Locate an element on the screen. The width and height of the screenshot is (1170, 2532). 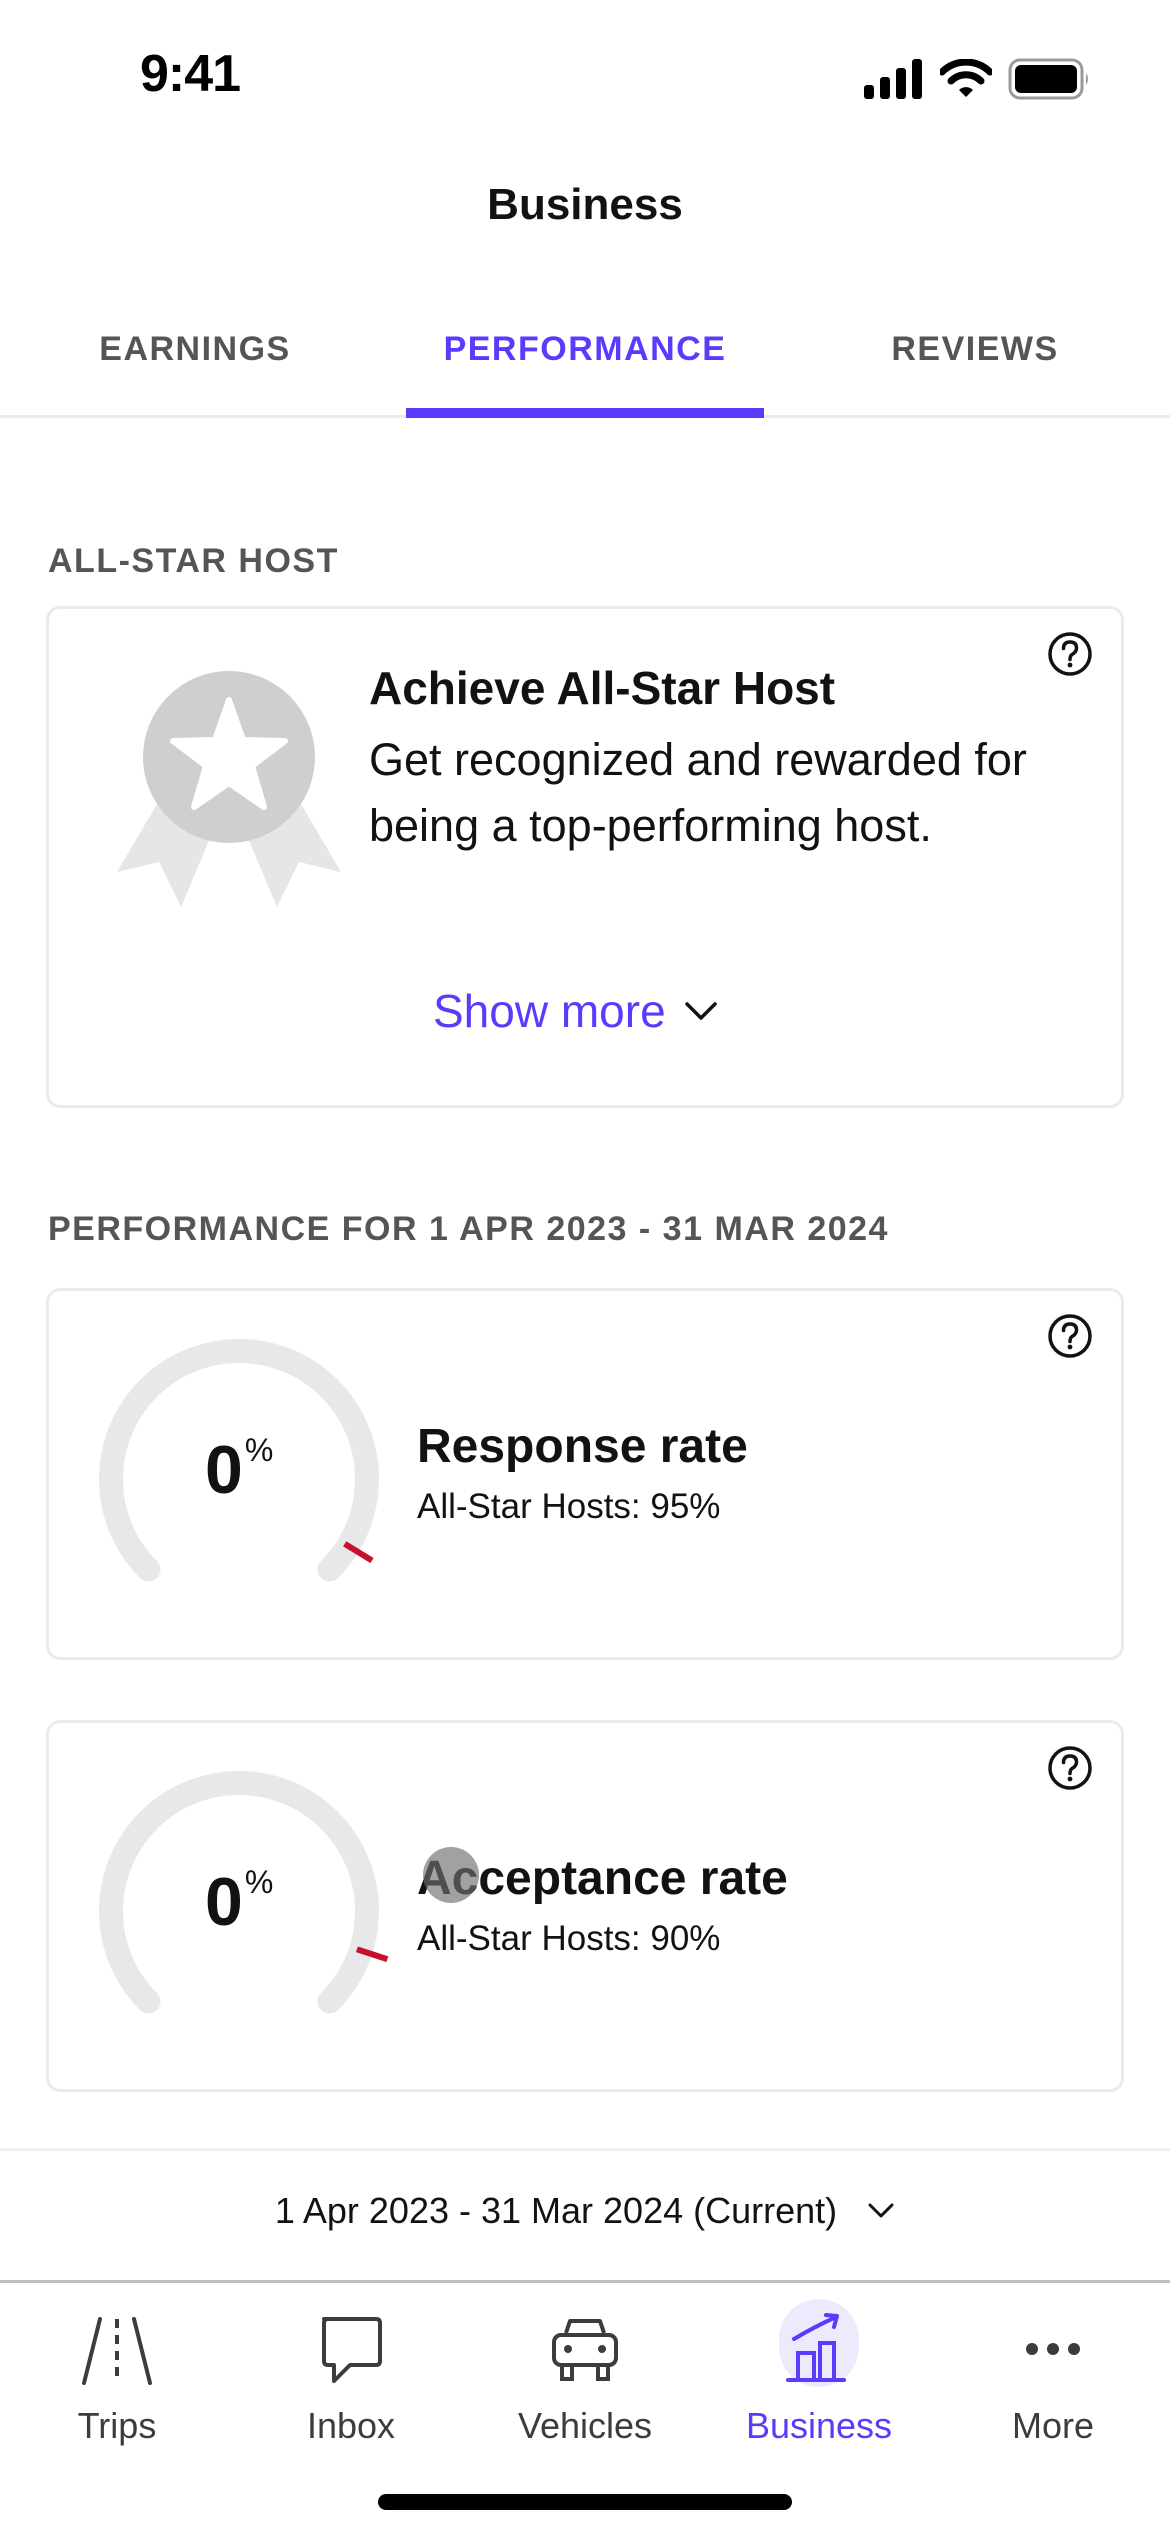
response-rate-value: 0 % is located at coordinates (239, 1470).